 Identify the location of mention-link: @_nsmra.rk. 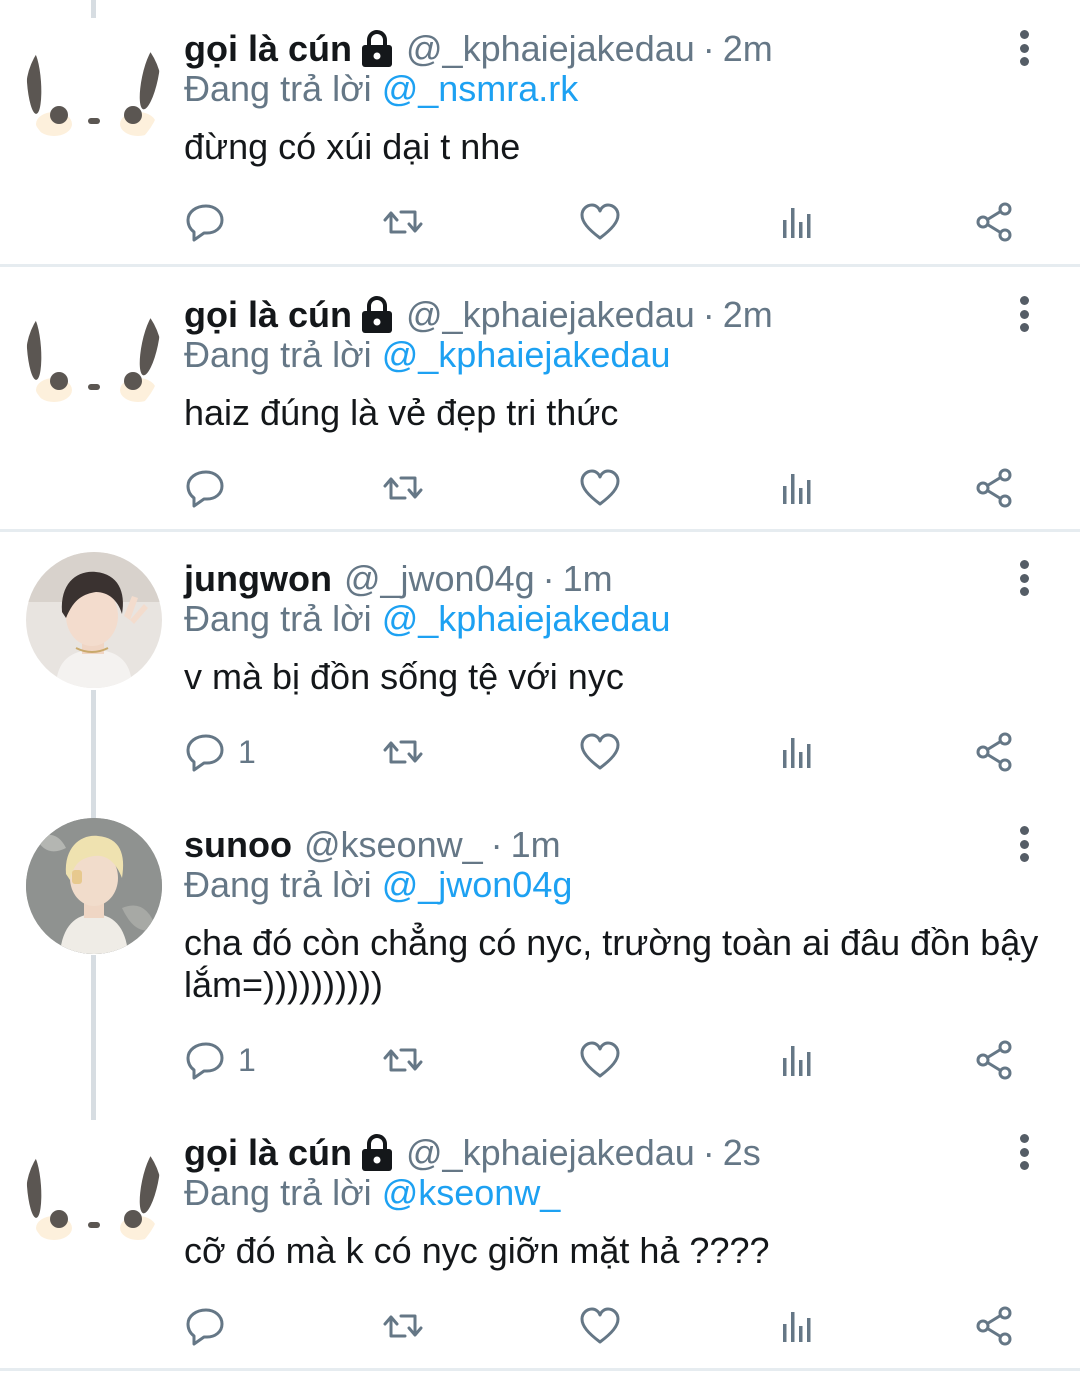
(480, 88).